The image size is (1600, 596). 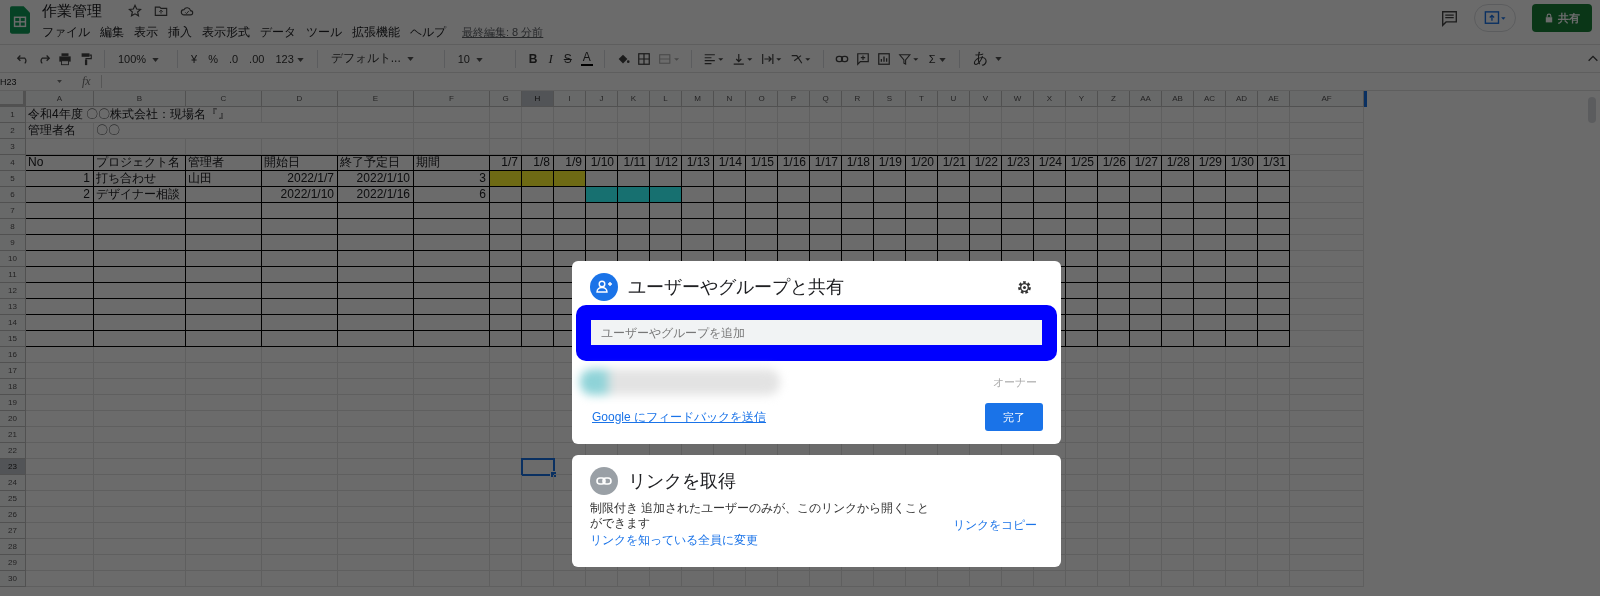 What do you see at coordinates (13, 387) in the screenshot?
I see `row-number: 18` at bounding box center [13, 387].